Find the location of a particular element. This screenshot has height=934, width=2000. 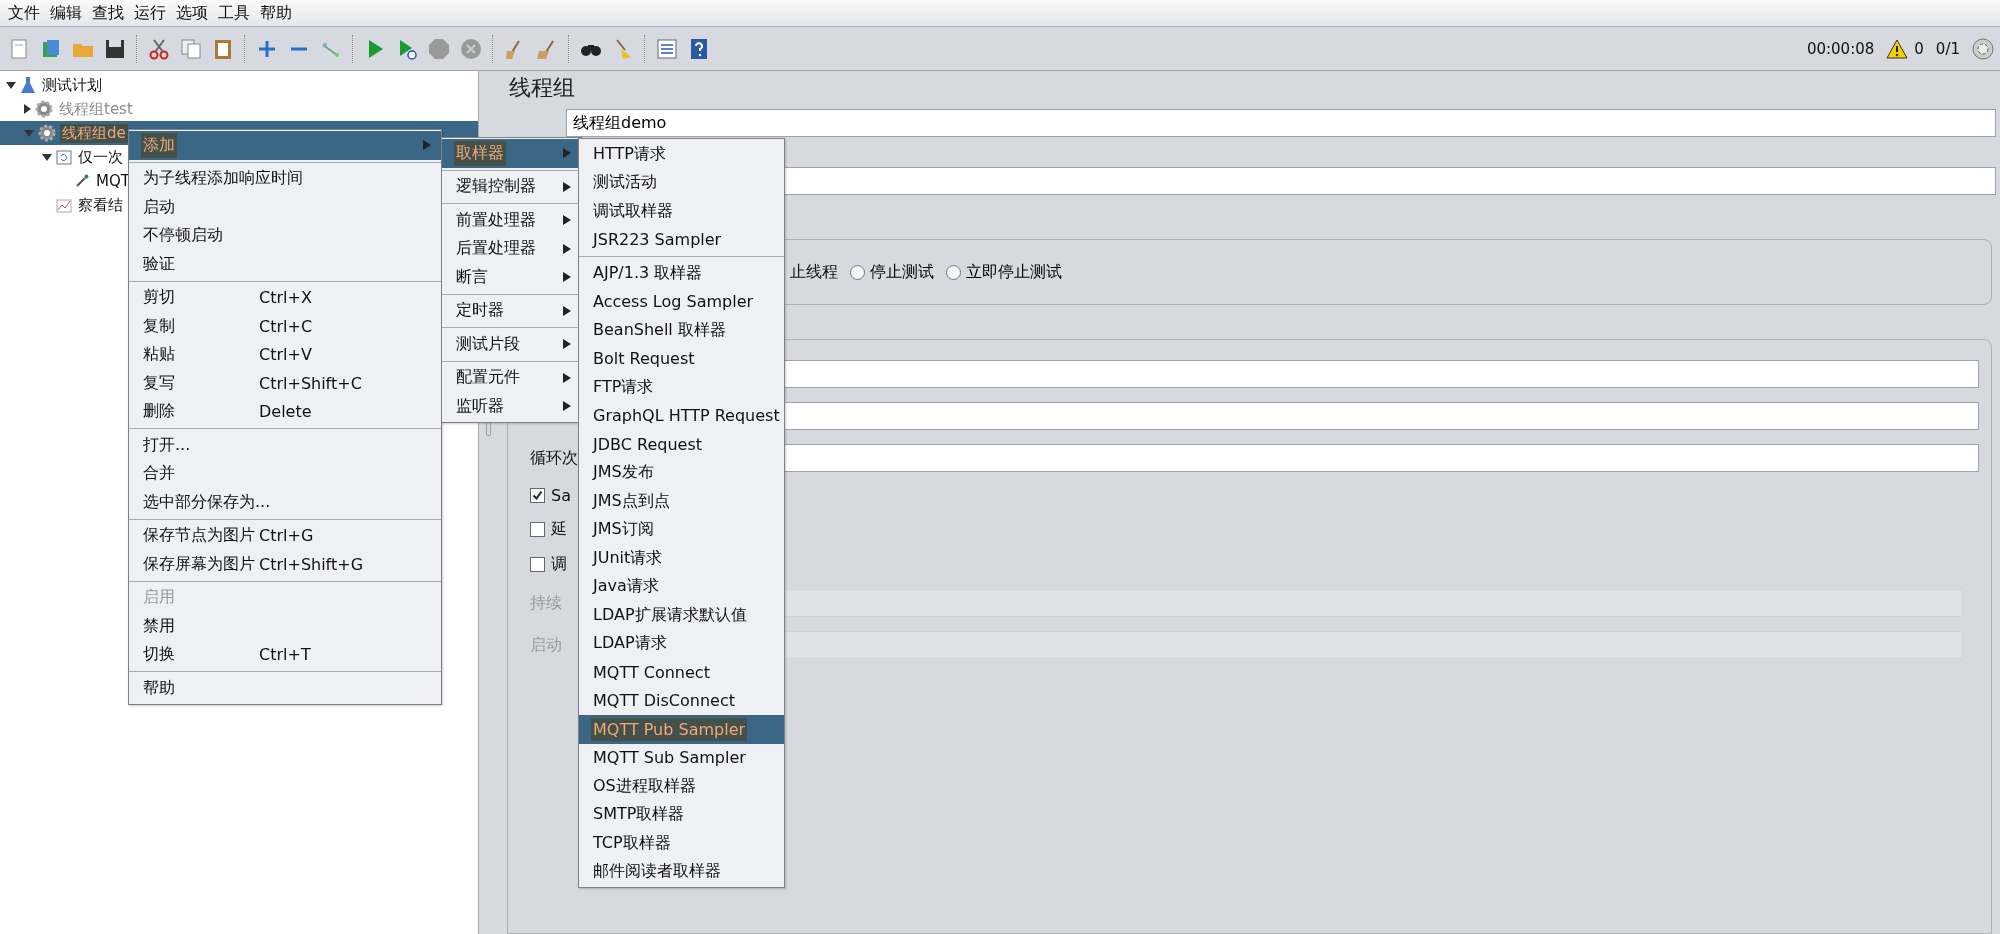

thread-count: 0/1 is located at coordinates (1947, 48).